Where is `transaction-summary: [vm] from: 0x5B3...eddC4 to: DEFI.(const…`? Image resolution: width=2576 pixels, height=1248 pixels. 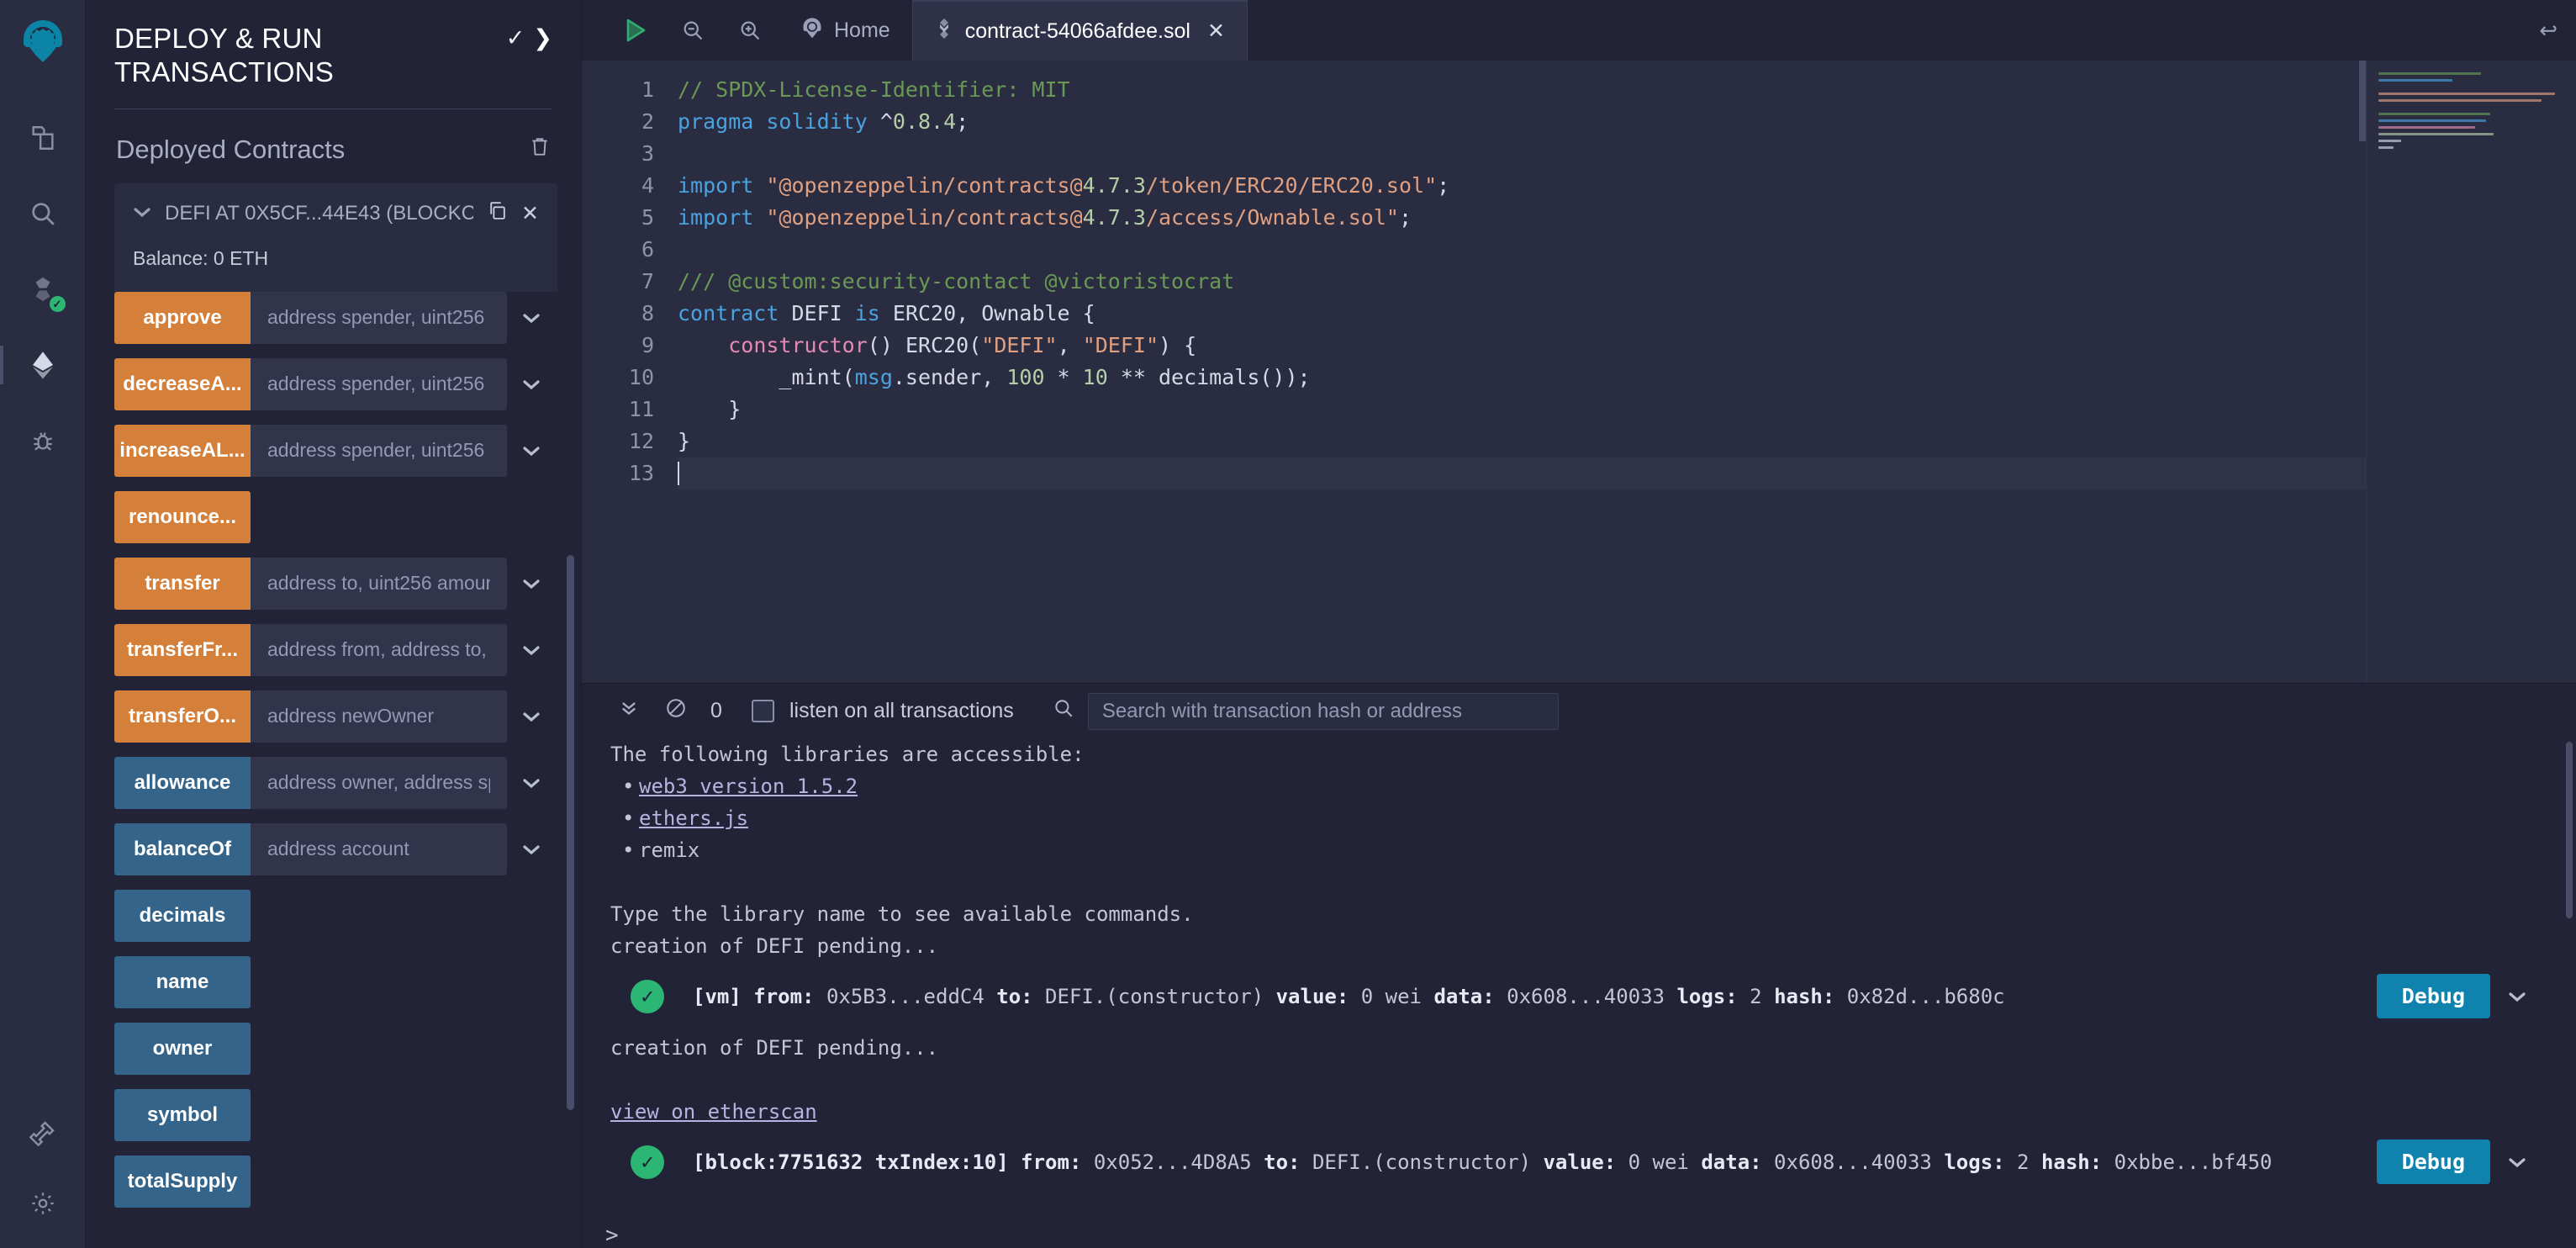 transaction-summary: [vm] from: 0x5B3...eddC4 to: DEFI.(const… is located at coordinates (1349, 996).